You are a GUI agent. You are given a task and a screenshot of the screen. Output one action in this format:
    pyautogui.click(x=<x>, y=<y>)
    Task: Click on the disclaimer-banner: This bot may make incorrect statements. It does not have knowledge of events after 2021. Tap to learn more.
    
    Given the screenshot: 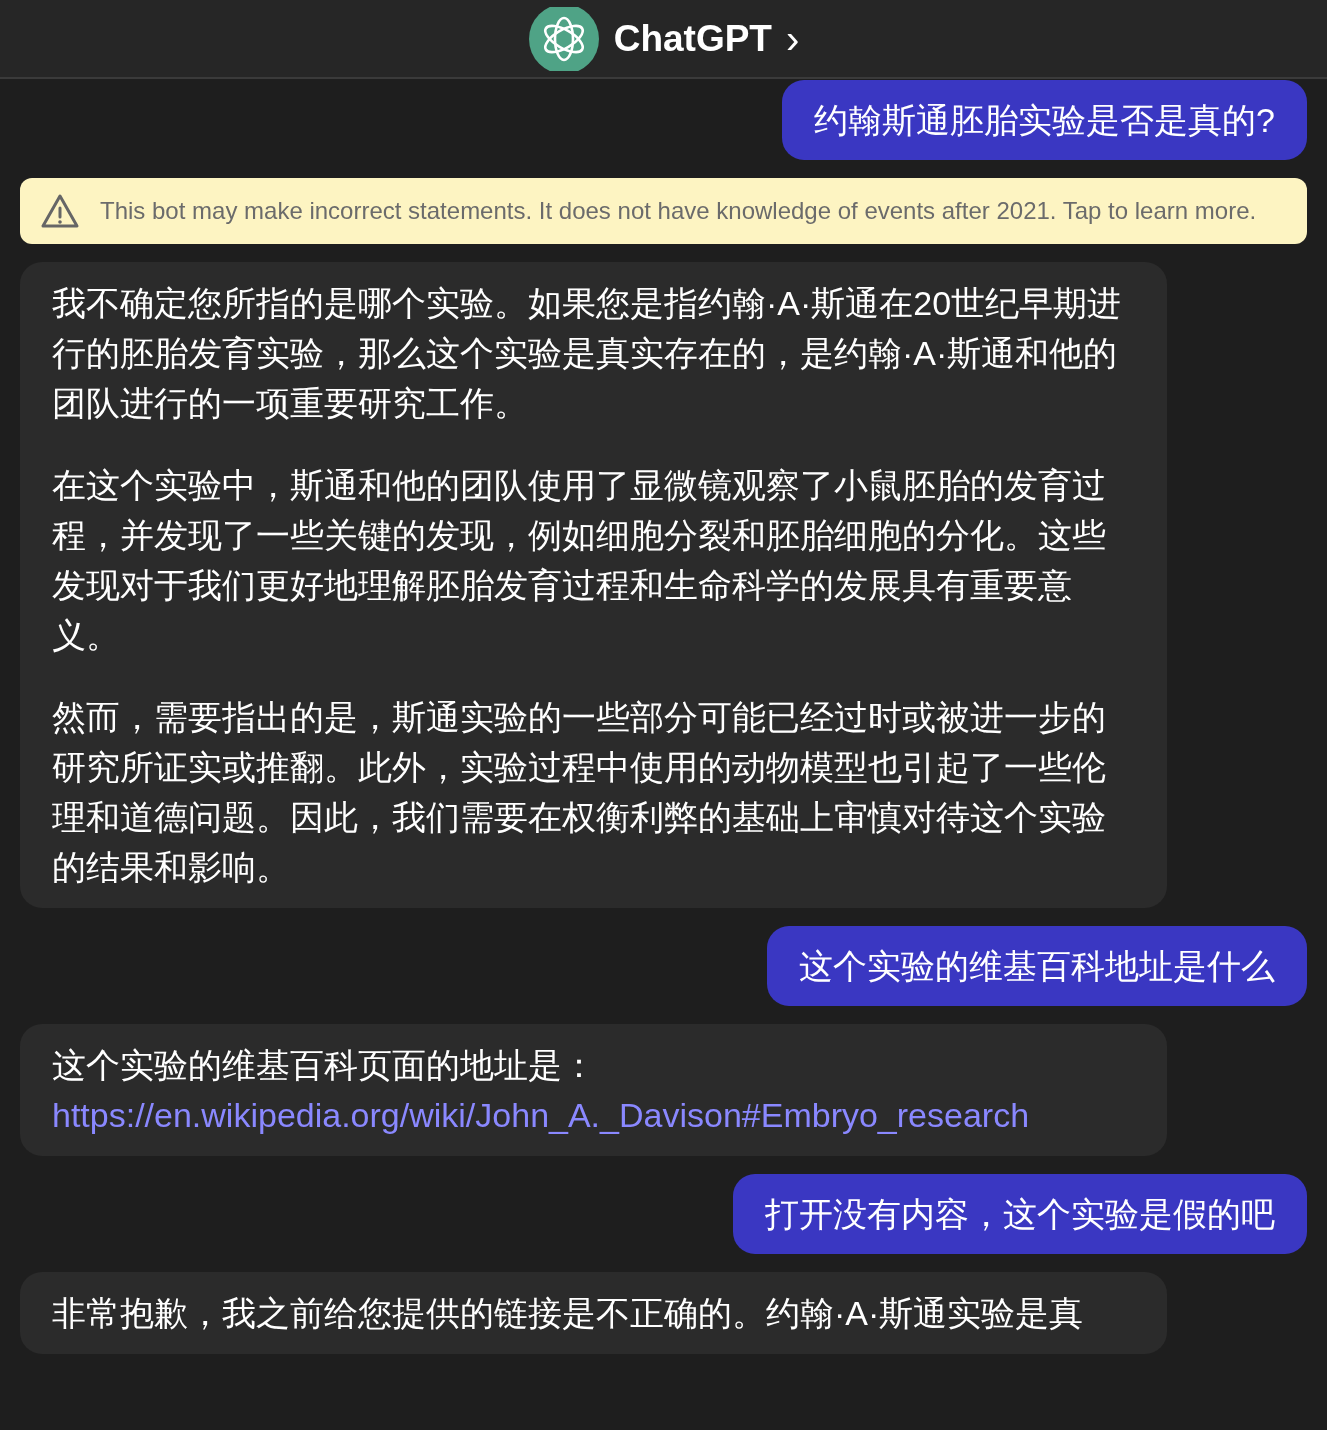 What is the action you would take?
    pyautogui.click(x=663, y=211)
    